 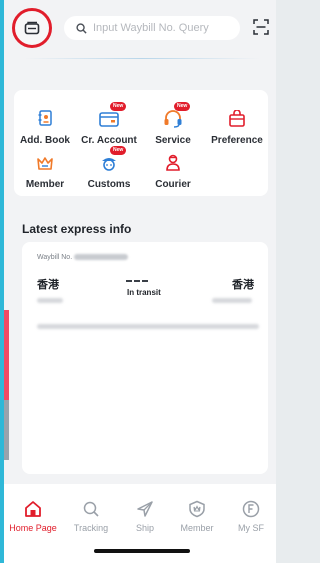 What do you see at coordinates (45, 130) in the screenshot?
I see `menu-item-address-book: Add. Book` at bounding box center [45, 130].